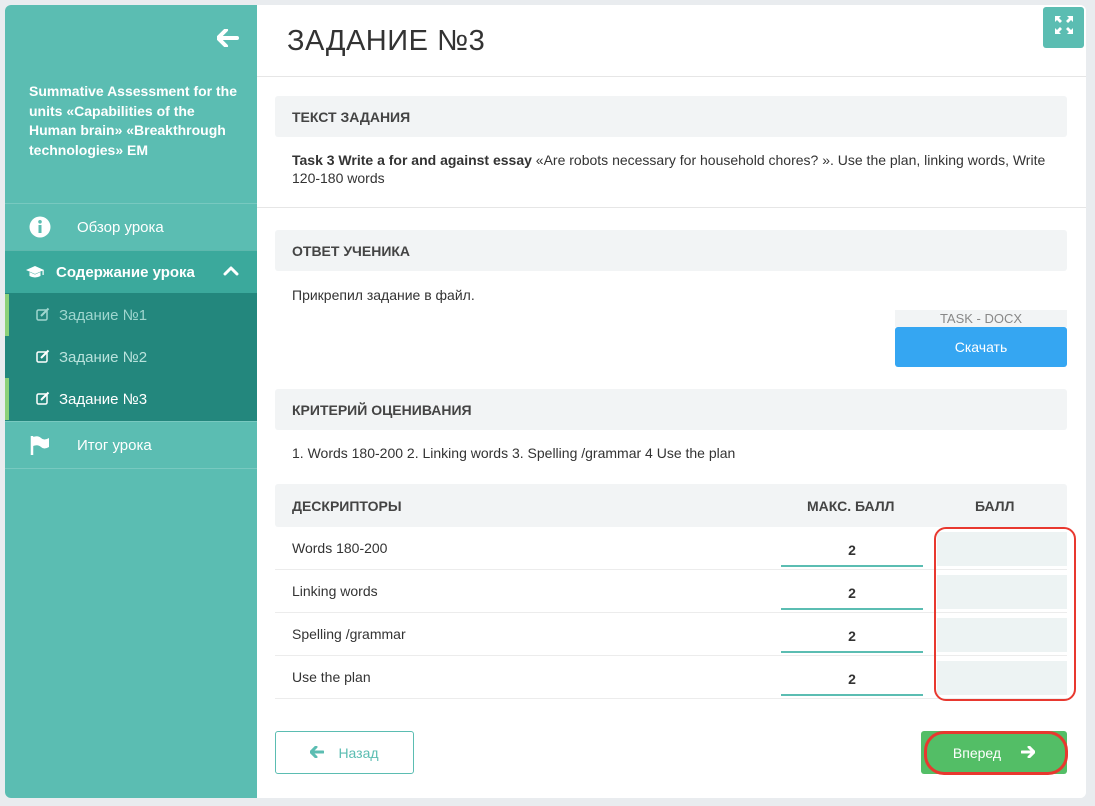 The width and height of the screenshot is (1095, 806). I want to click on section-divider, so click(671, 207).